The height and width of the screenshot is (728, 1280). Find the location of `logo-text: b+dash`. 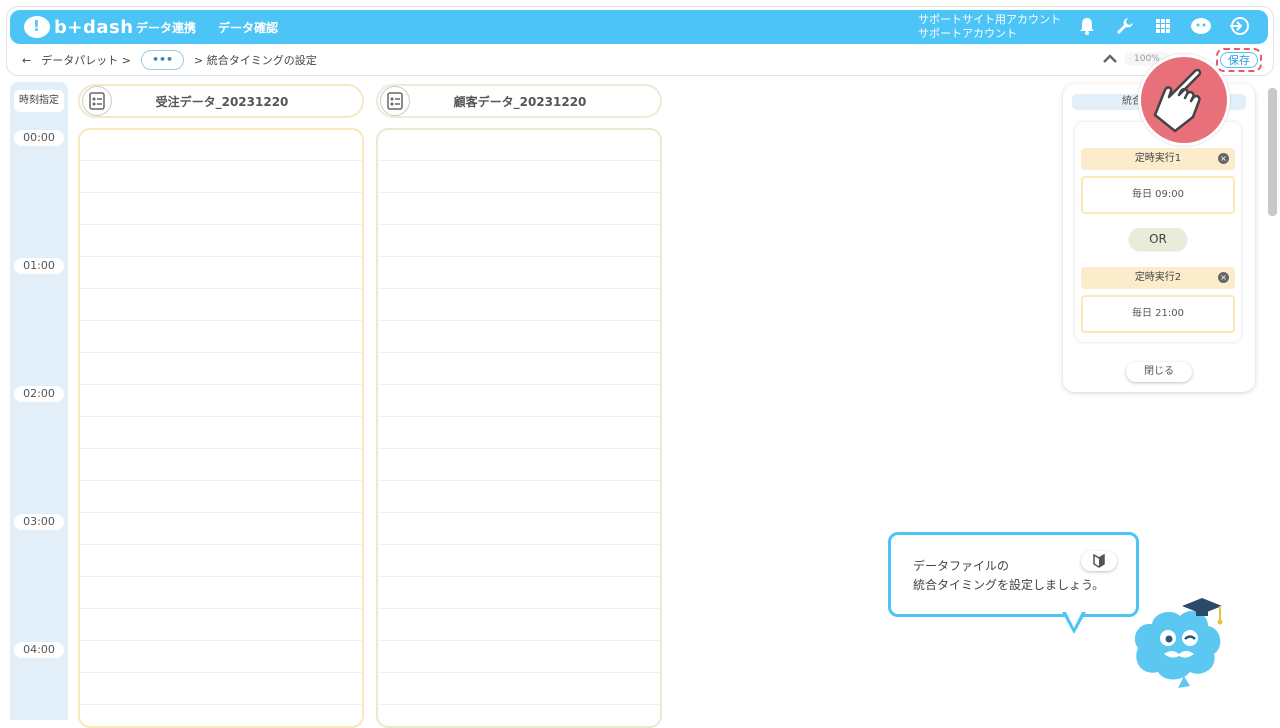

logo-text: b+dash is located at coordinates (94, 27).